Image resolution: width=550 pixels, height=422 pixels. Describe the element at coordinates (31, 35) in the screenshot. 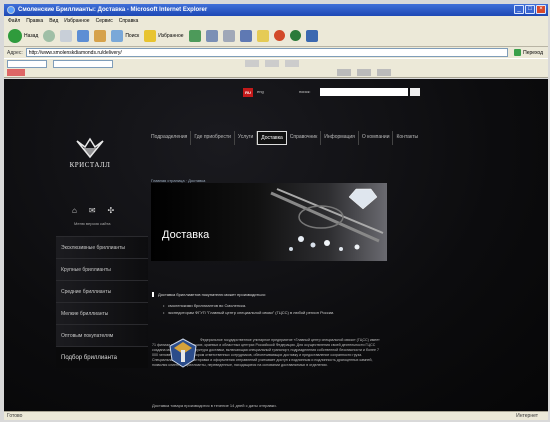

I see `back-label: Назад` at that location.